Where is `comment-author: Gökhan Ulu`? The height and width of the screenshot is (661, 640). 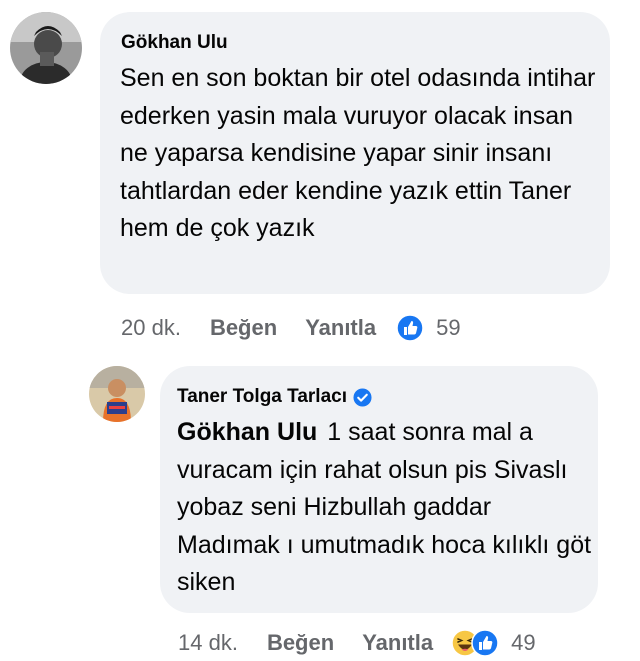 comment-author: Gökhan Ulu is located at coordinates (174, 43).